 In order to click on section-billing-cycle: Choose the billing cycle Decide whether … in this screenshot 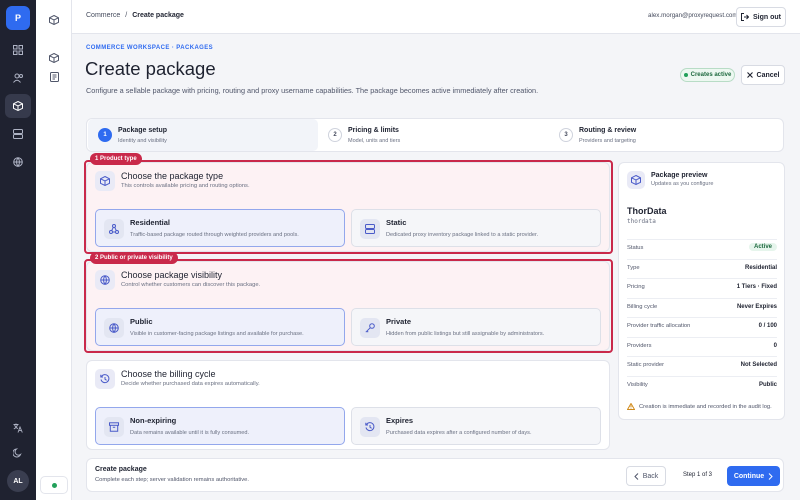, I will do `click(348, 405)`.